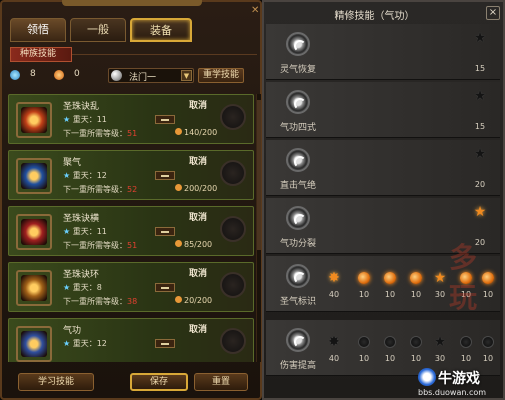 The width and height of the screenshot is (505, 400). I want to click on exp-line: 200/200, so click(196, 188).